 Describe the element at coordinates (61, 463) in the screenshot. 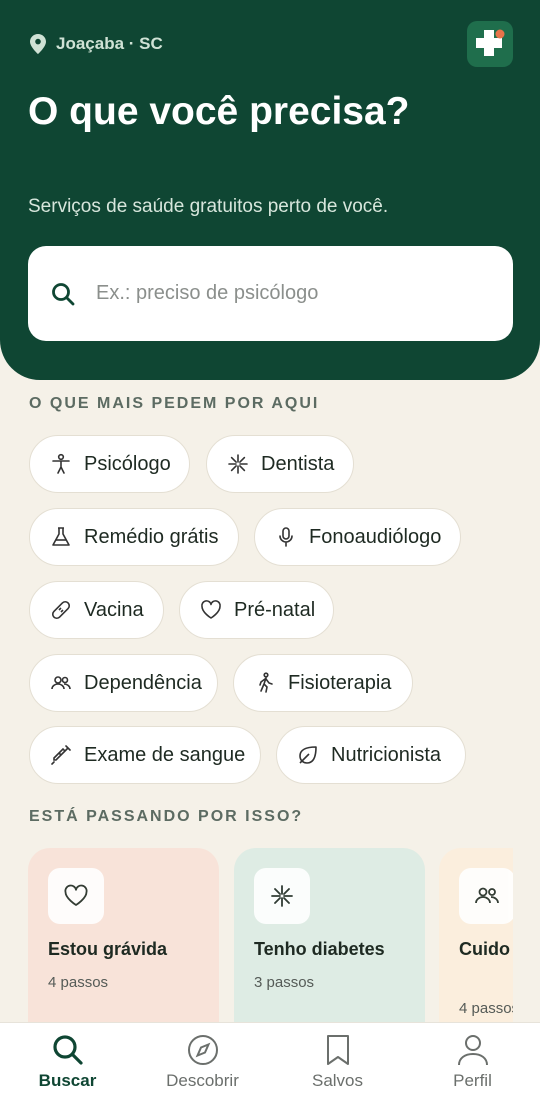

I see `person-icon` at that location.